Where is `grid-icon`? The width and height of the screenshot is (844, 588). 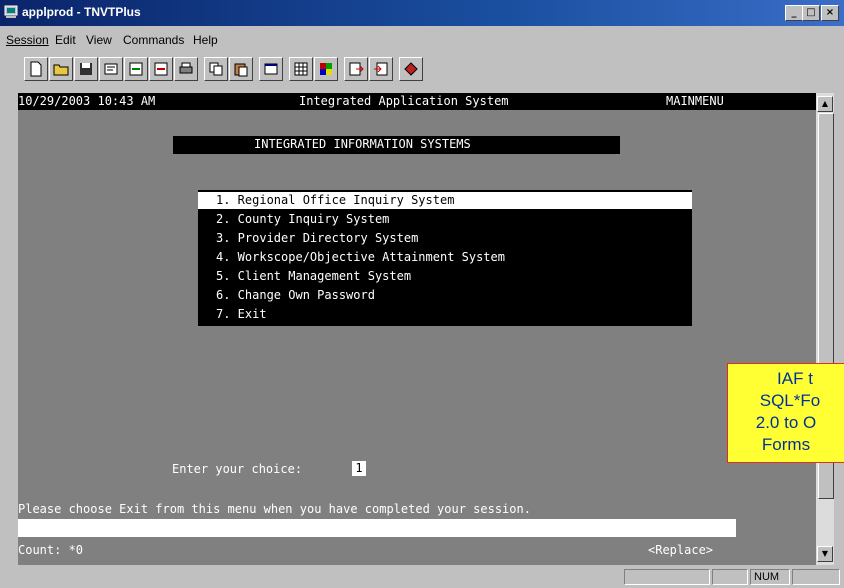 grid-icon is located at coordinates (301, 69).